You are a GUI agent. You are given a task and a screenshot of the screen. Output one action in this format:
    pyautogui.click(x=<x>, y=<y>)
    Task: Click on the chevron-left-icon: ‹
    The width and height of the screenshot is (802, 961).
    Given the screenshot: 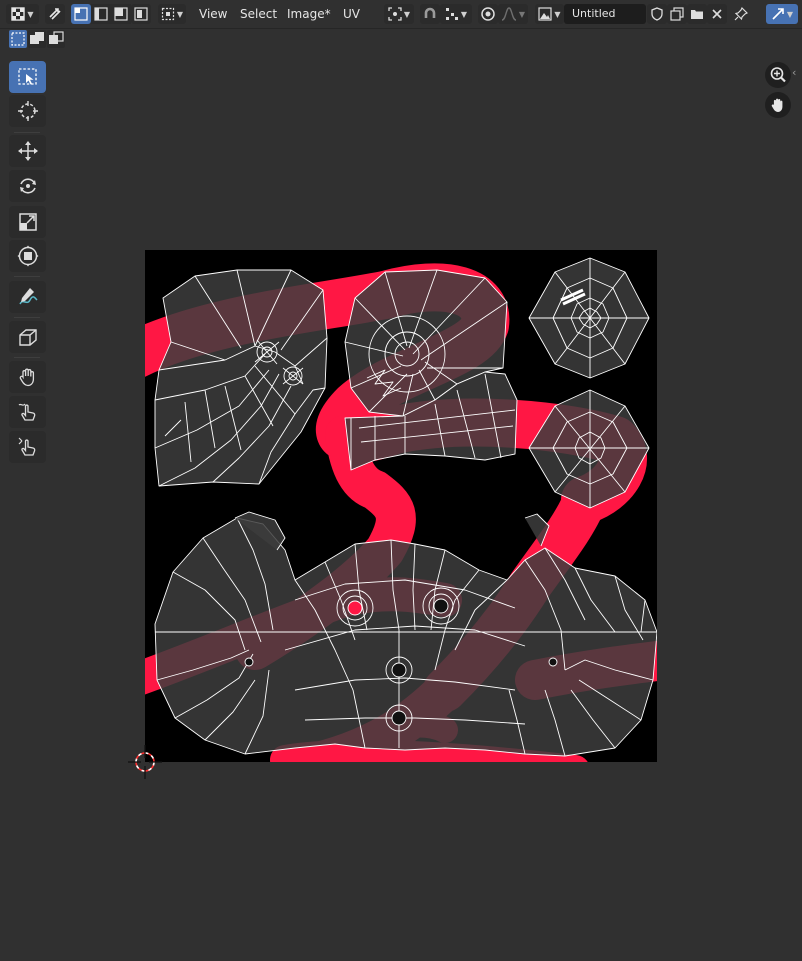 What is the action you would take?
    pyautogui.click(x=794, y=72)
    